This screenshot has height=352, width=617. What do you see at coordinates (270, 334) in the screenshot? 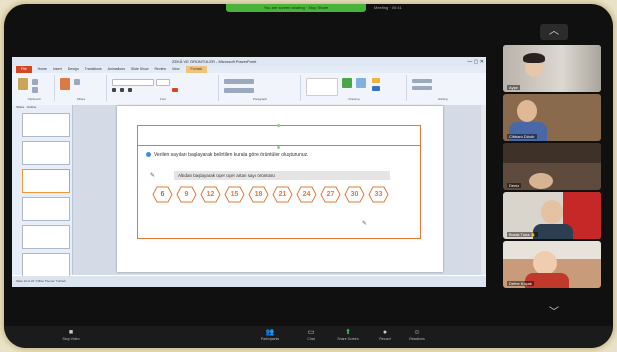
I see `participants-button: 👥 Participants` at bounding box center [270, 334].